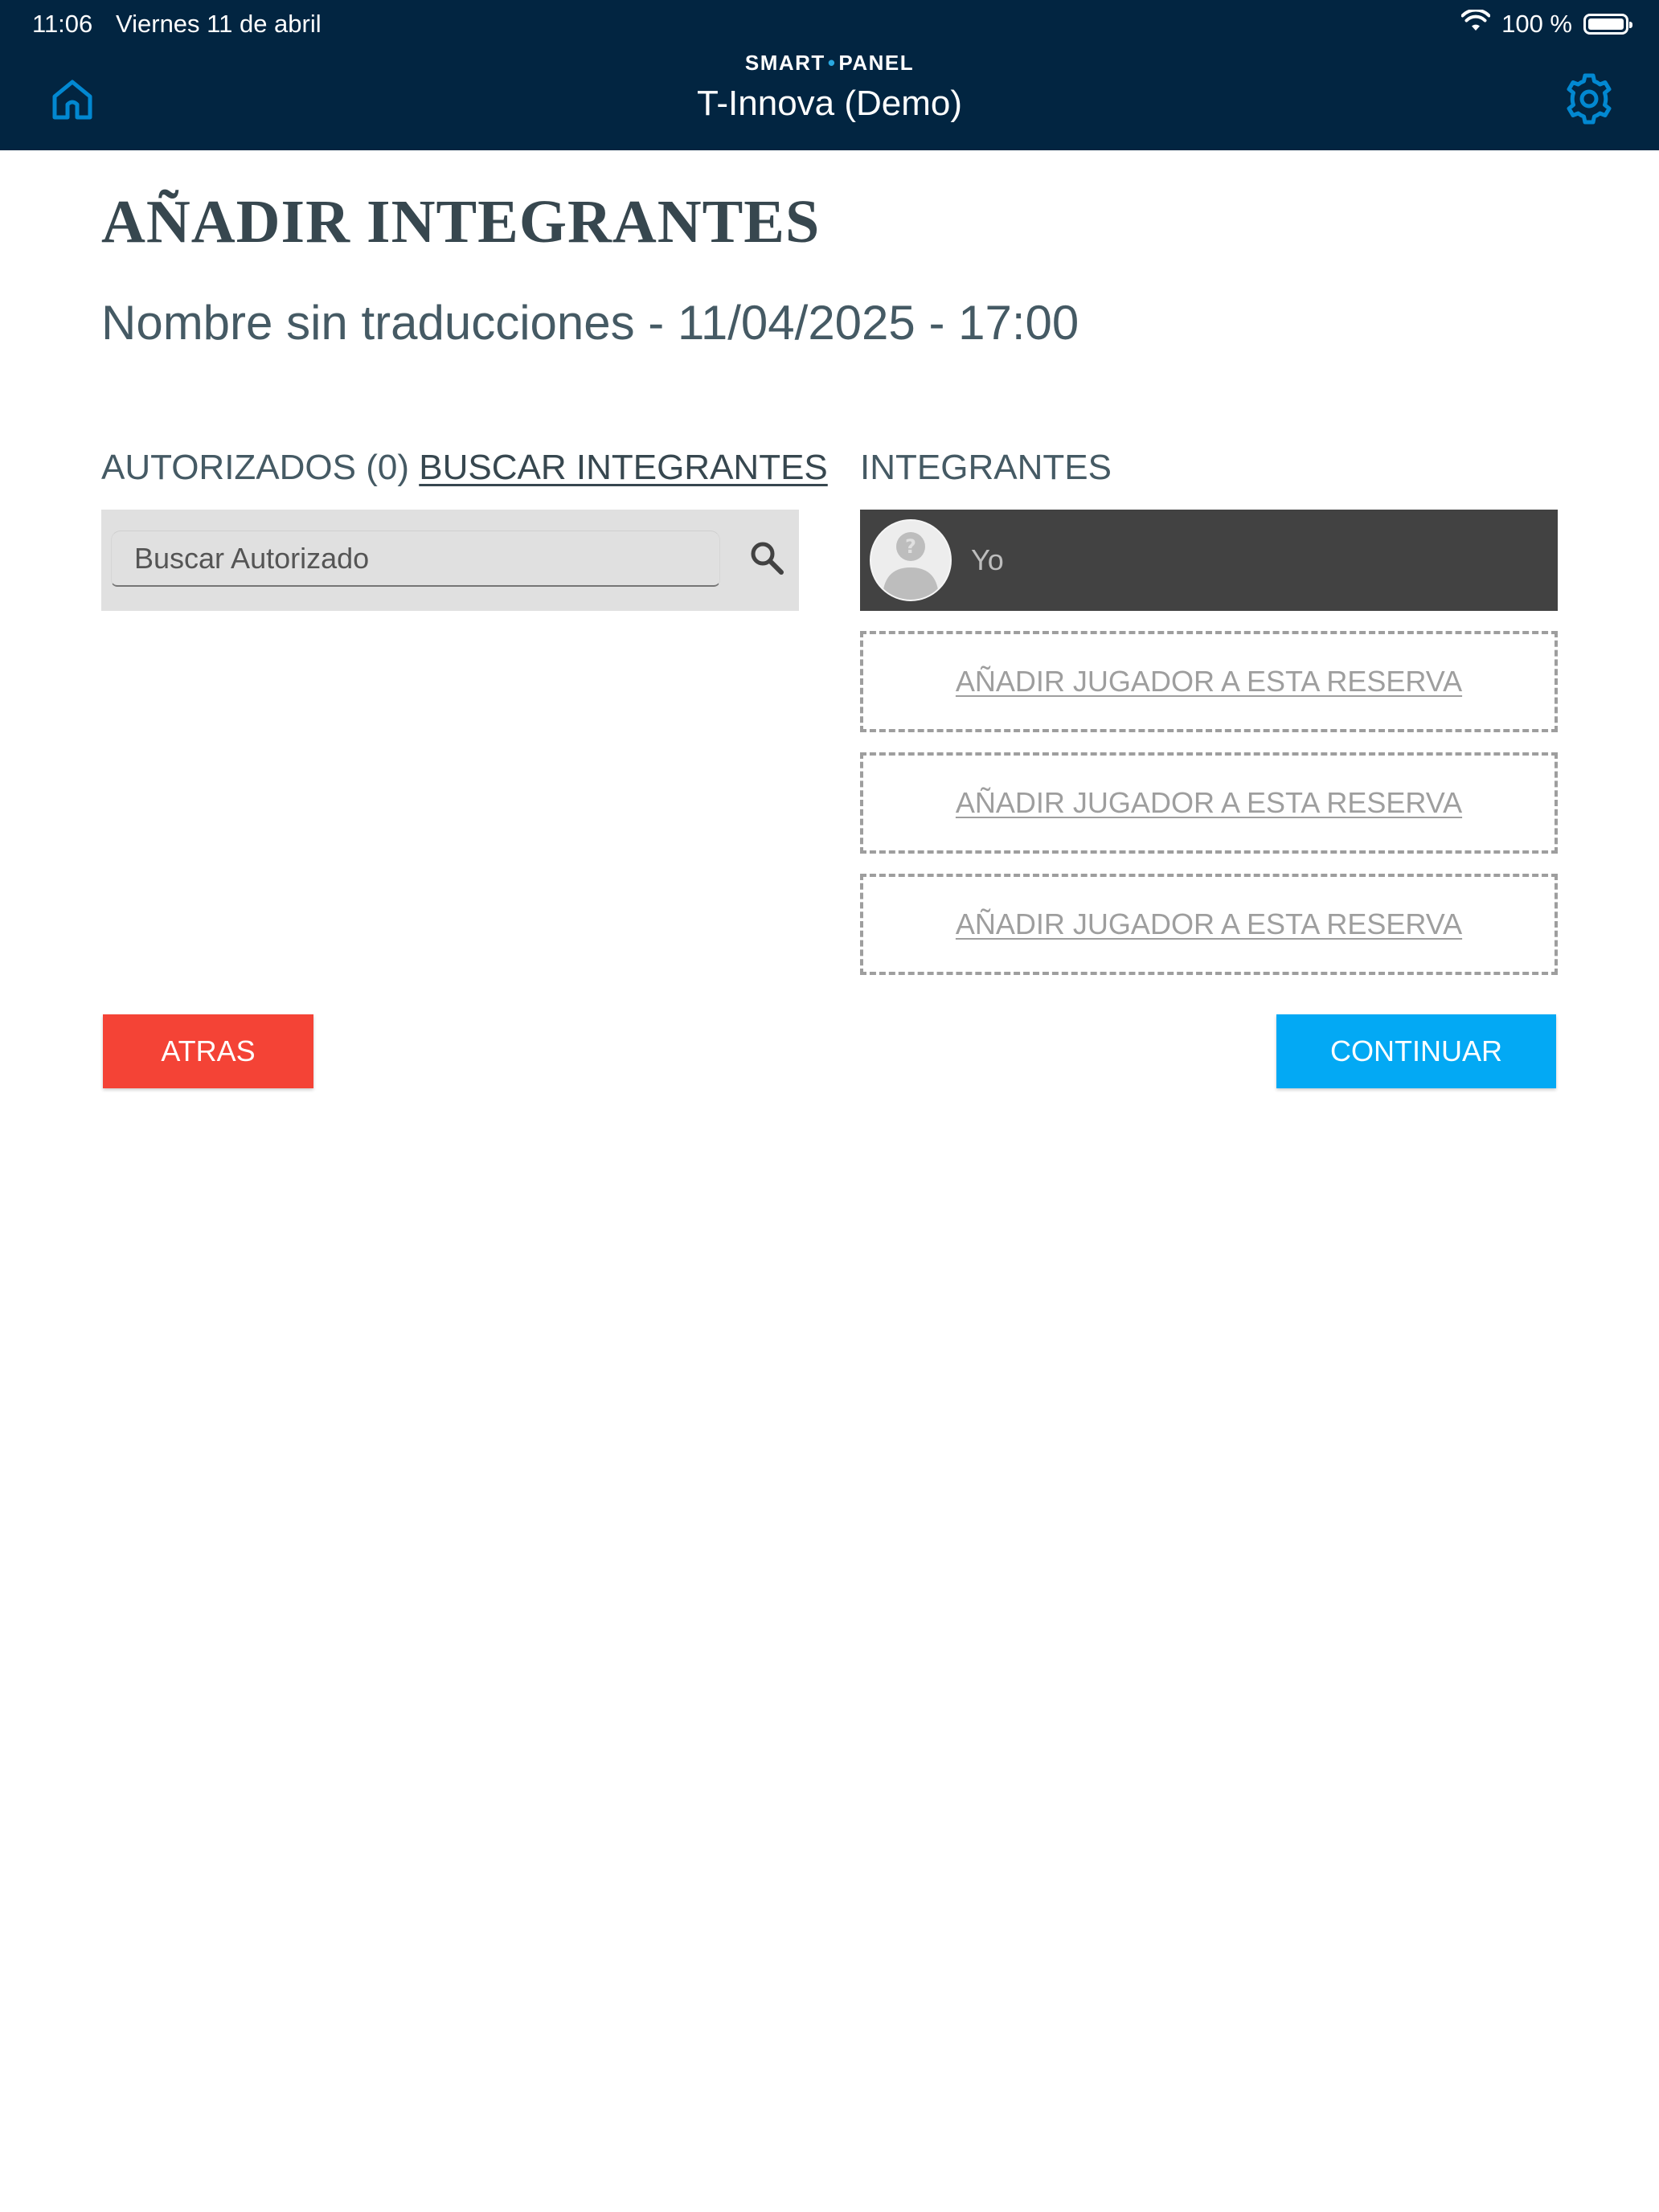 The image size is (1659, 2212). I want to click on authorized-heading: AUTORIZADOS (0) BUSCAR INTEGRANTES, so click(464, 468).